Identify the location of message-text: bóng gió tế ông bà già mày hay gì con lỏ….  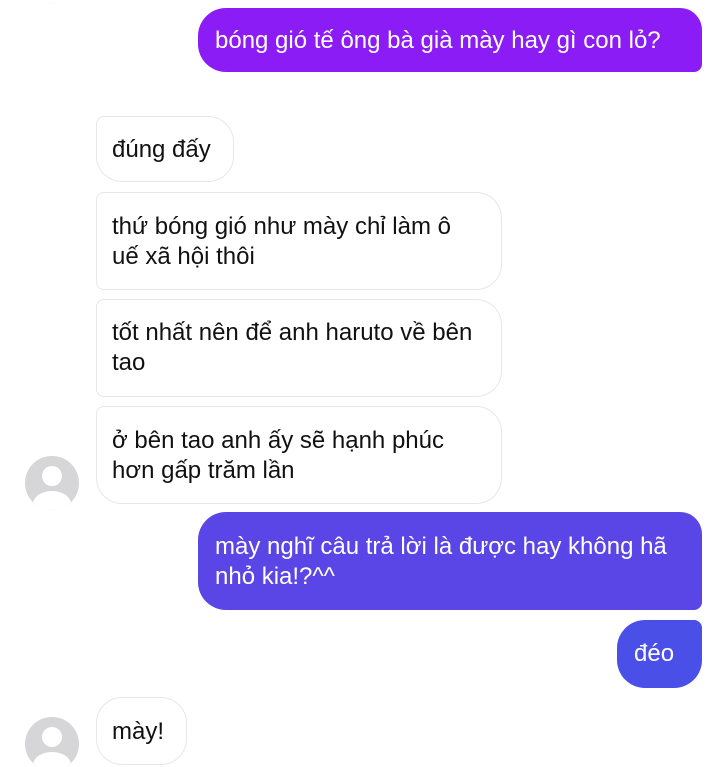
(438, 40).